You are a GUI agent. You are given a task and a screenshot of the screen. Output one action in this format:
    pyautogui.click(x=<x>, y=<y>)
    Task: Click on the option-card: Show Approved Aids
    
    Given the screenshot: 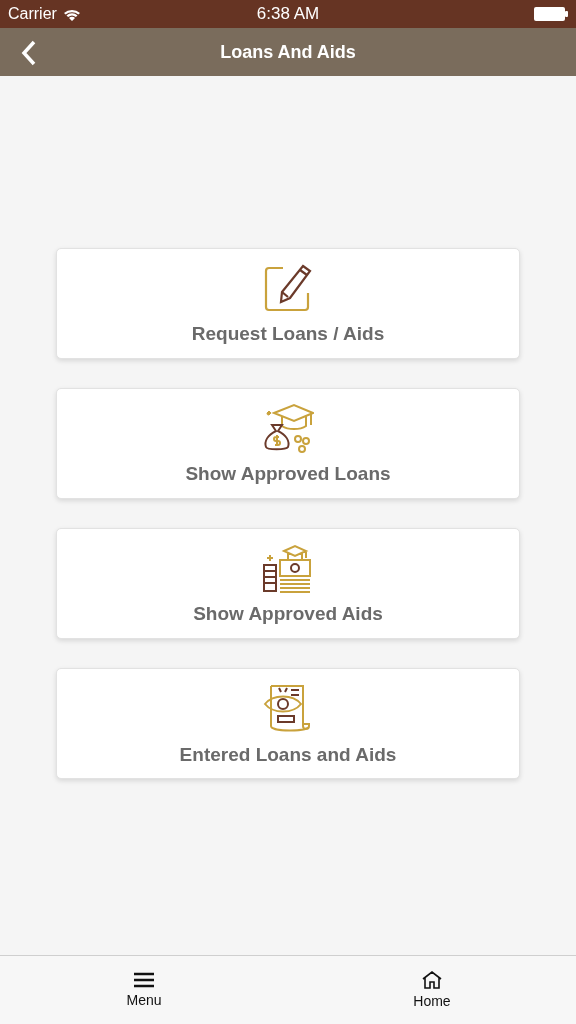 What is the action you would take?
    pyautogui.click(x=288, y=583)
    